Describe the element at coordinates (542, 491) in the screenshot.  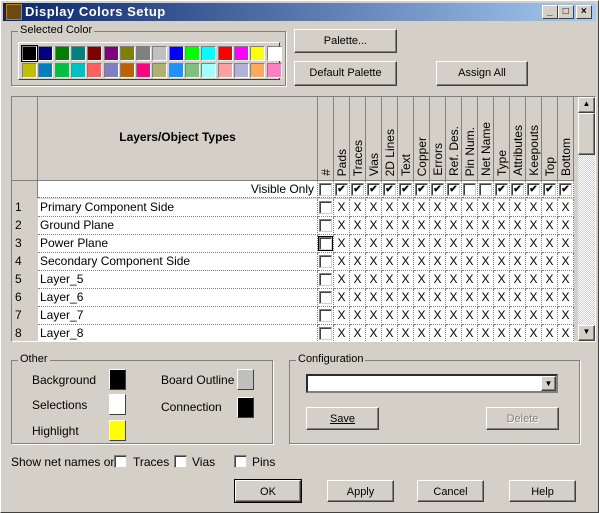
I see `help-button: Help` at that location.